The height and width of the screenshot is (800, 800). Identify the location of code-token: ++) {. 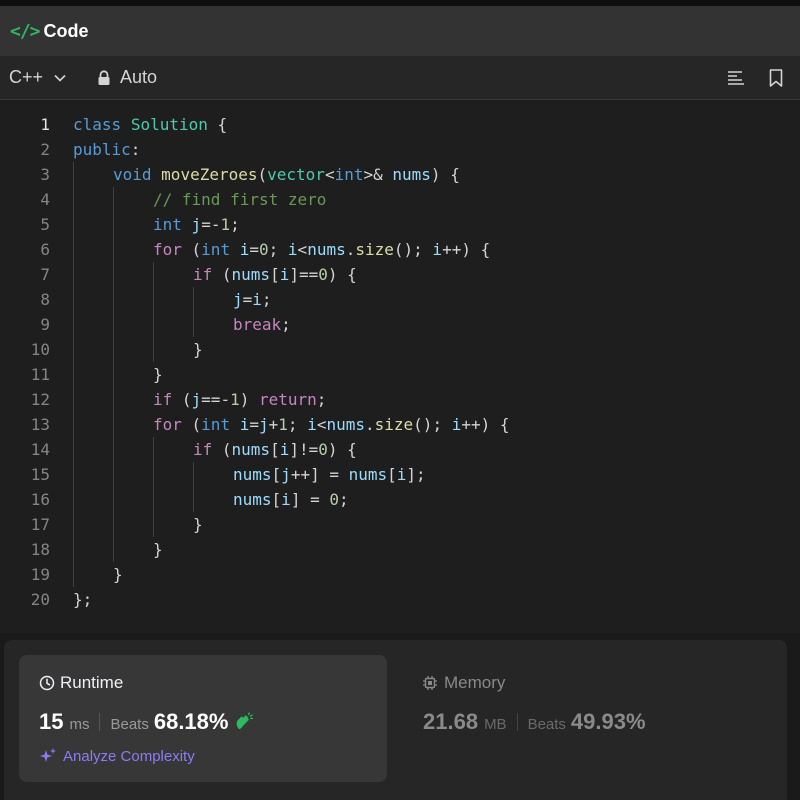
(466, 249).